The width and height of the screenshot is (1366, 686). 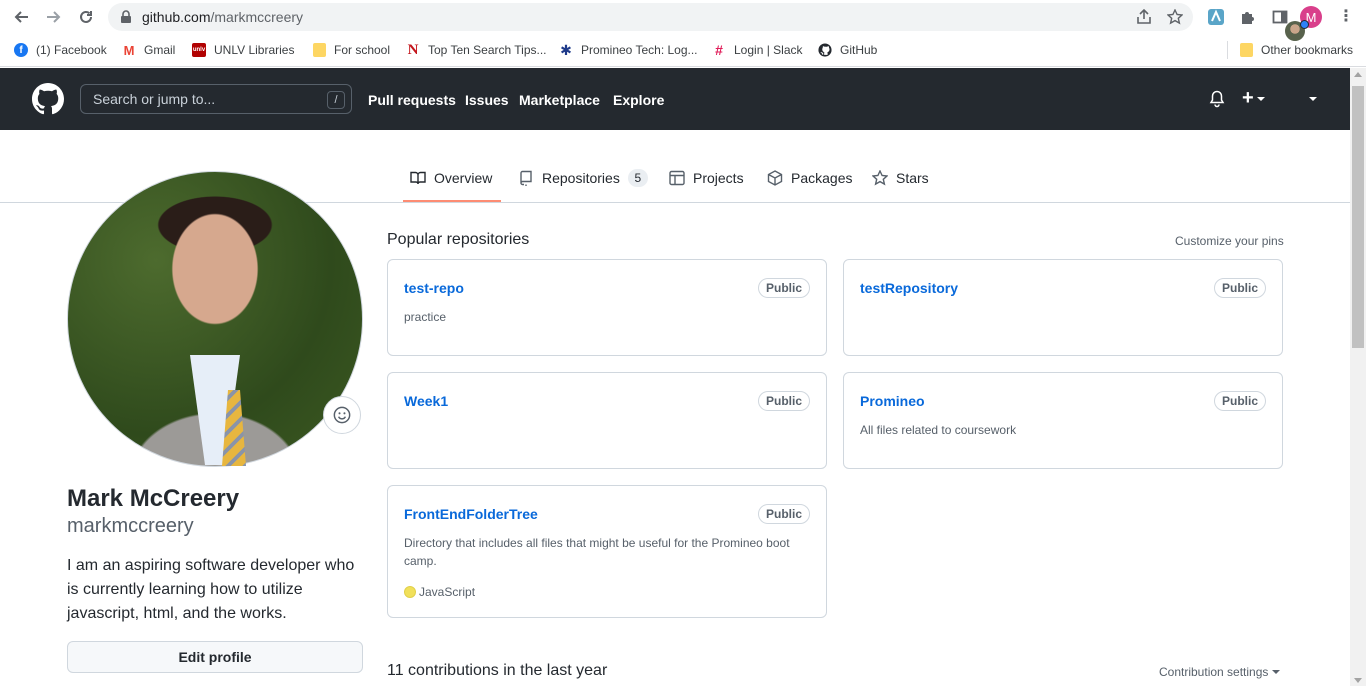 I want to click on lock-icon, so click(x=126, y=16).